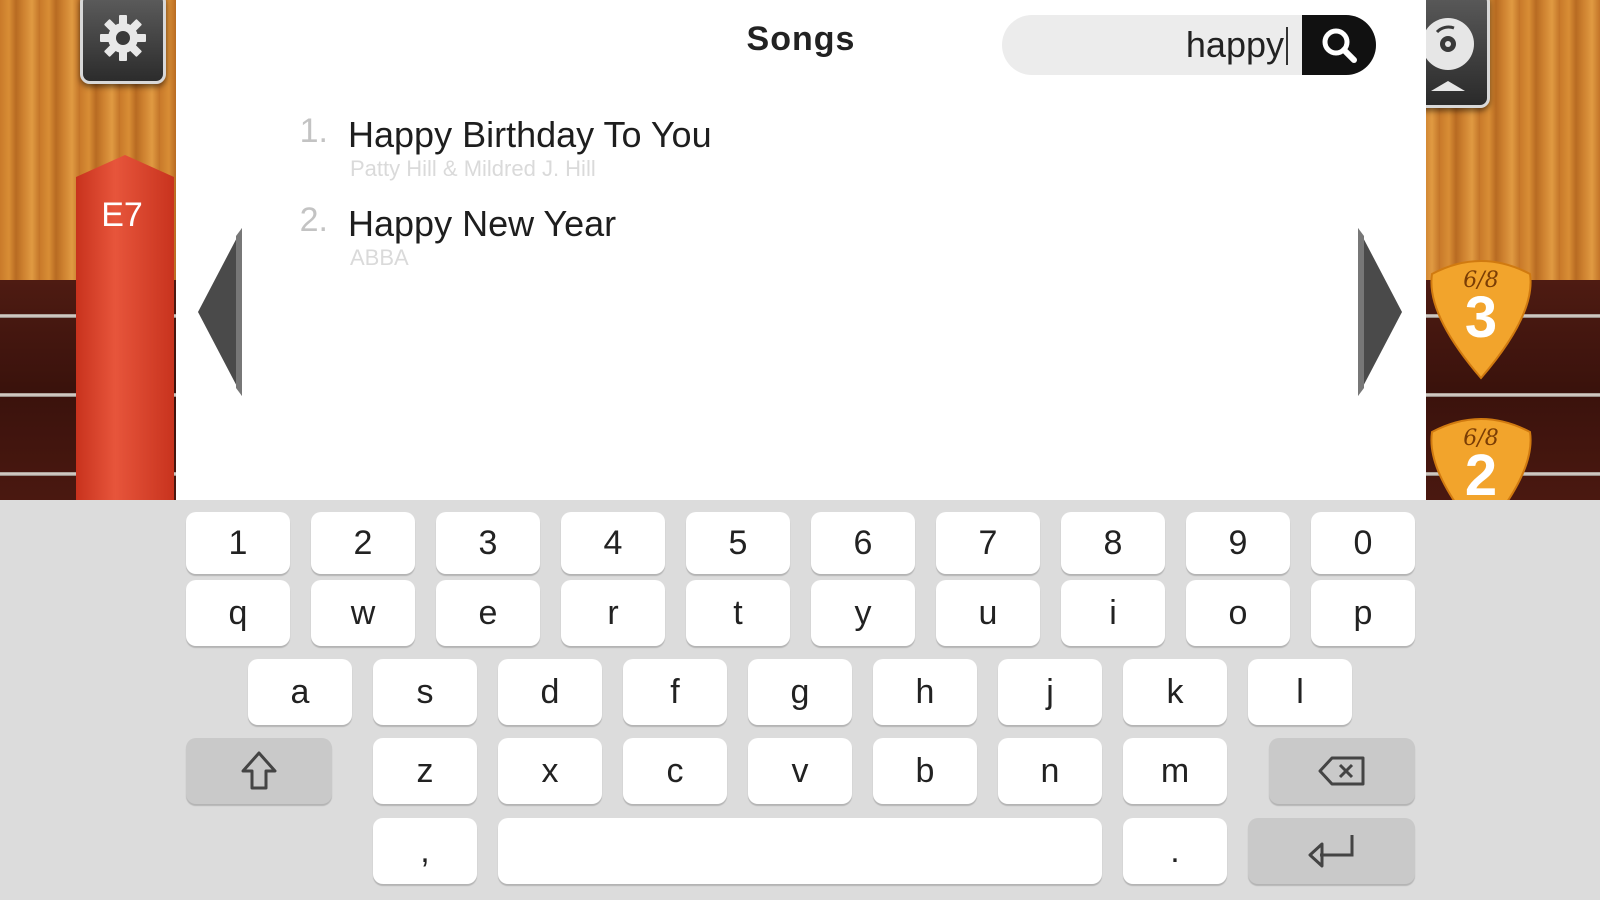  Describe the element at coordinates (675, 771) in the screenshot. I see `key: c` at that location.